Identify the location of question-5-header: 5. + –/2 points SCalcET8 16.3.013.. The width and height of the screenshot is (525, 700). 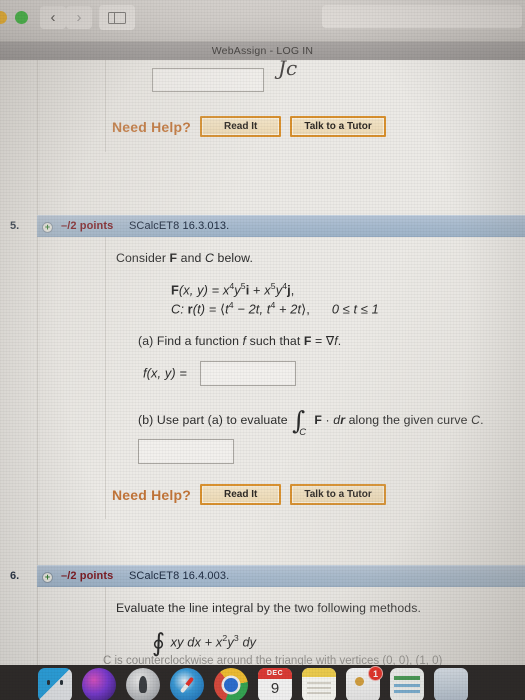
(267, 226).